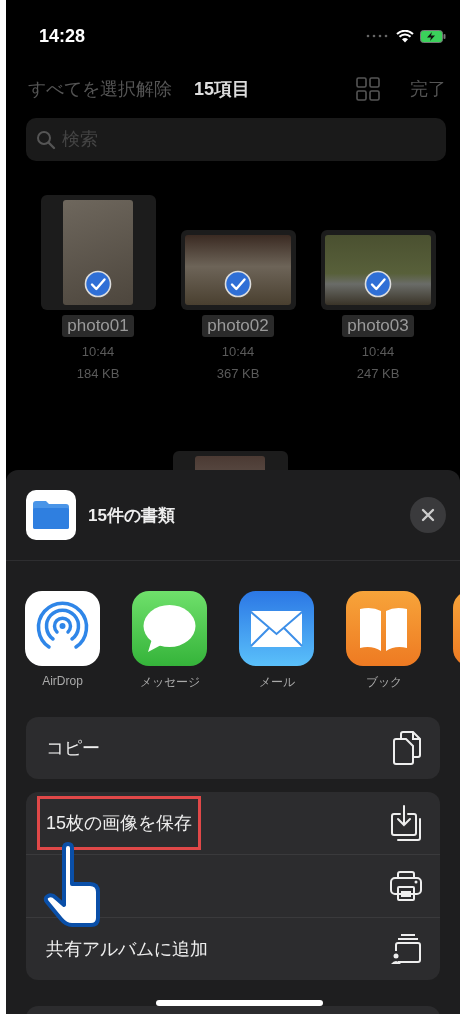  Describe the element at coordinates (276, 682) in the screenshot. I see `app-label: メール` at that location.